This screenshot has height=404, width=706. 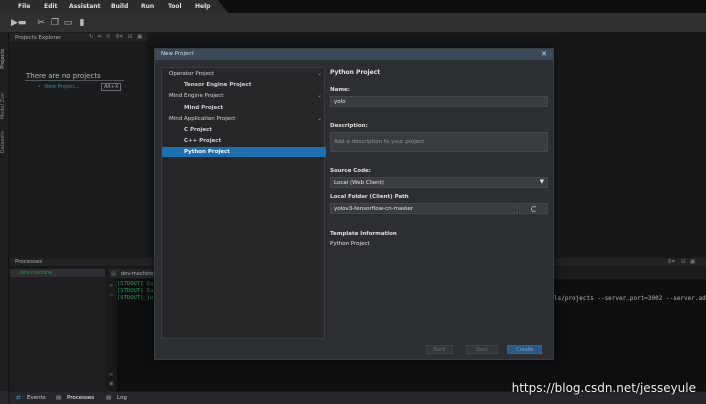 What do you see at coordinates (354, 351) in the screenshot?
I see `dialog-footer: Back Next Create` at bounding box center [354, 351].